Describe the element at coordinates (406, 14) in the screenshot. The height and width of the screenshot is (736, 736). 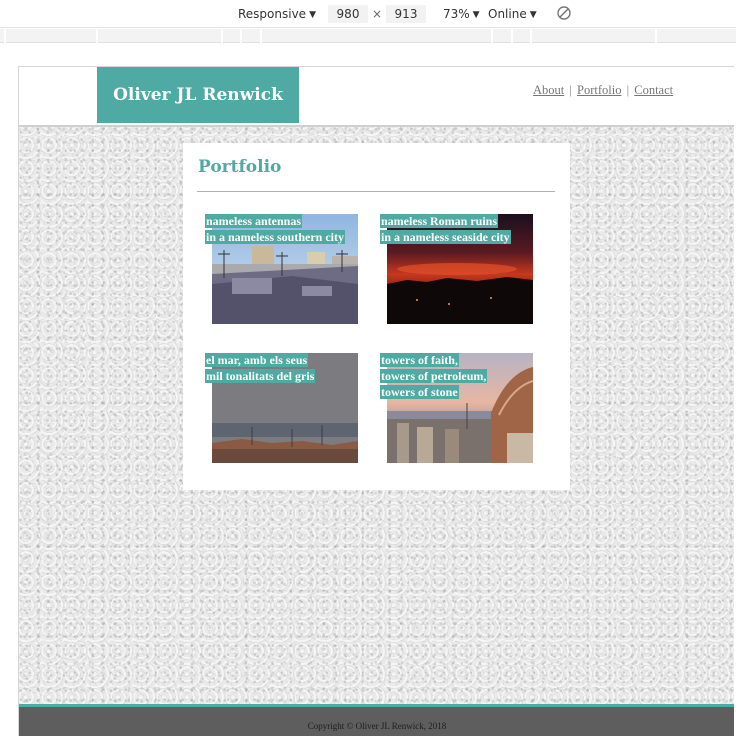
I see `viewport-height-input` at that location.